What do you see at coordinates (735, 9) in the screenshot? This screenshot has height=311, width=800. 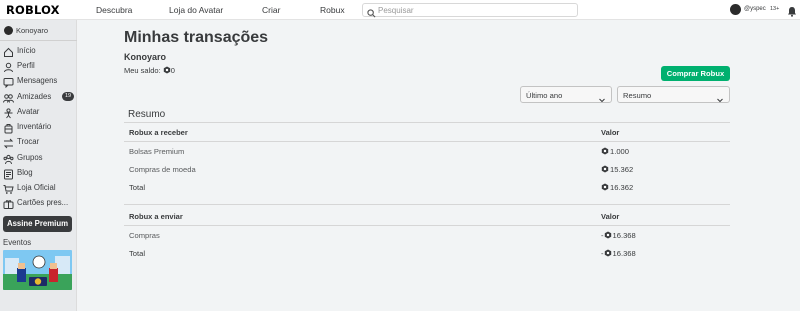 I see `user-avatar` at bounding box center [735, 9].